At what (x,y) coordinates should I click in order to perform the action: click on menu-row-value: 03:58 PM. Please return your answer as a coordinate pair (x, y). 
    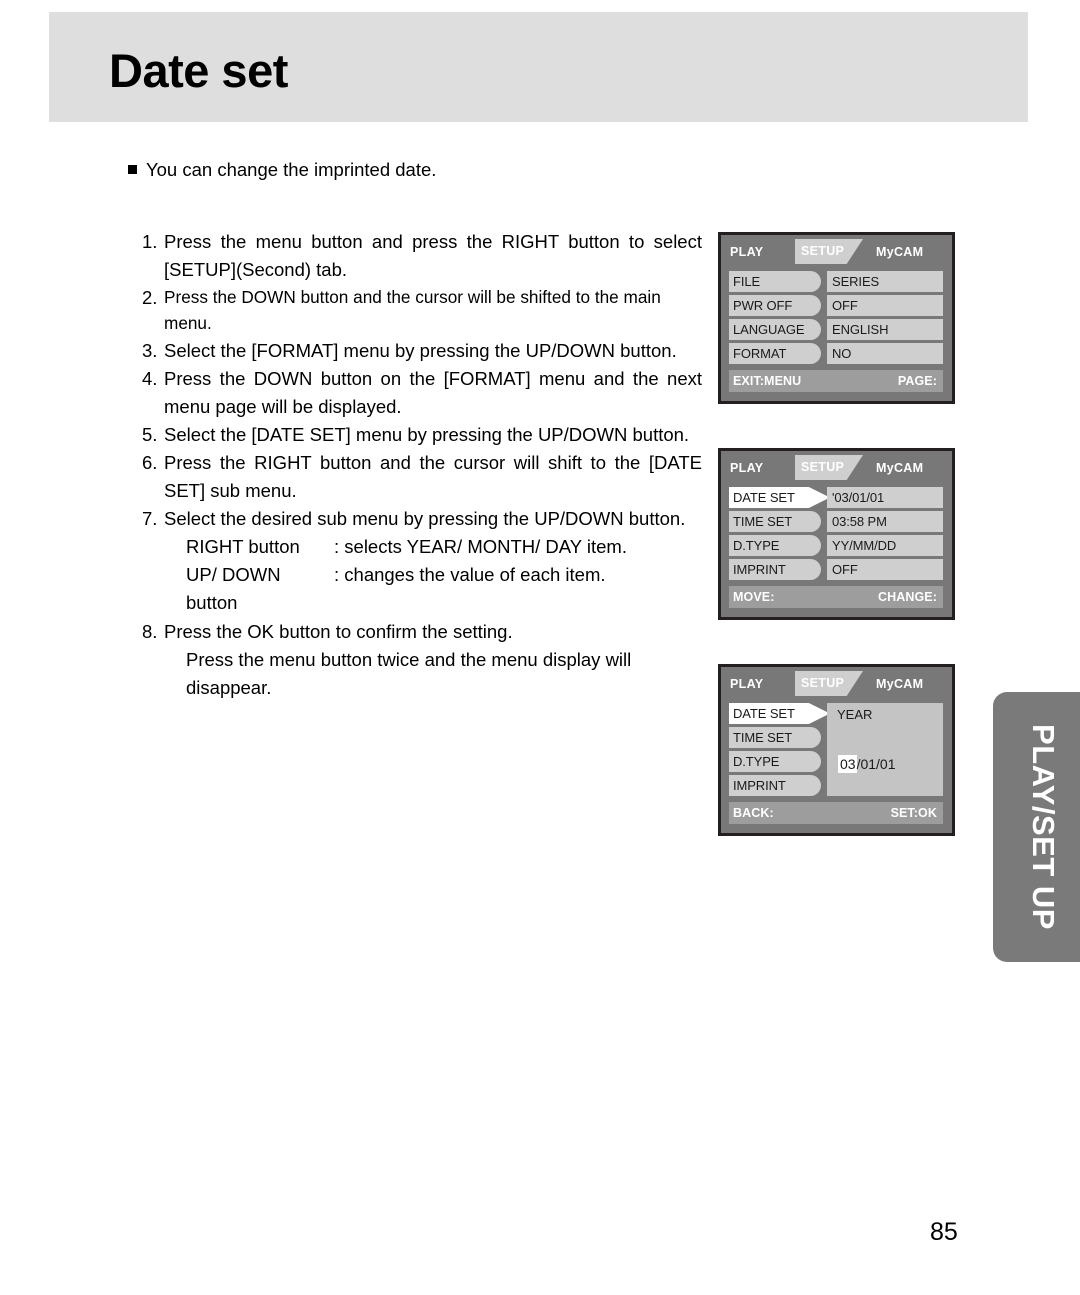
    Looking at the image, I should click on (885, 521).